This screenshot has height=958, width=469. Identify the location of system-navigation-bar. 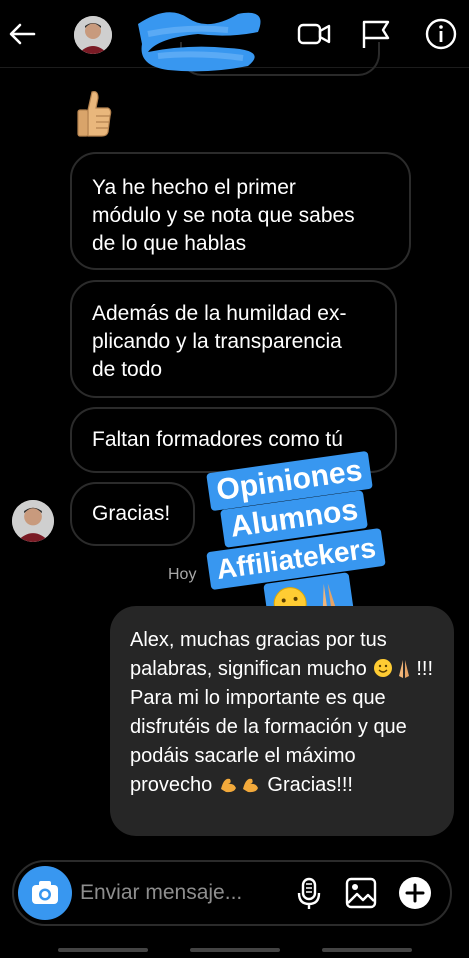
(234, 951).